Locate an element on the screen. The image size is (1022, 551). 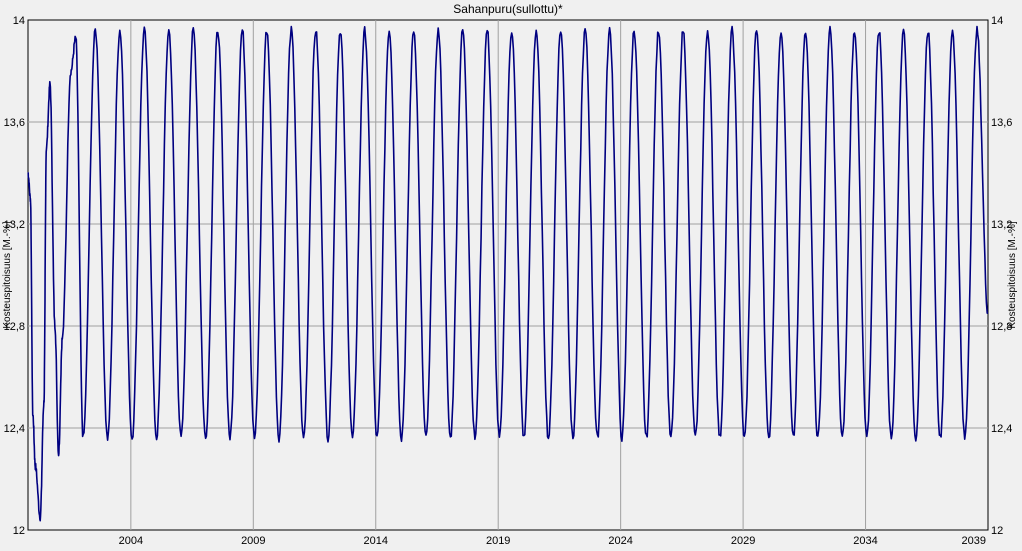
y-tick-label-left: 12 is located at coordinates (19, 531).